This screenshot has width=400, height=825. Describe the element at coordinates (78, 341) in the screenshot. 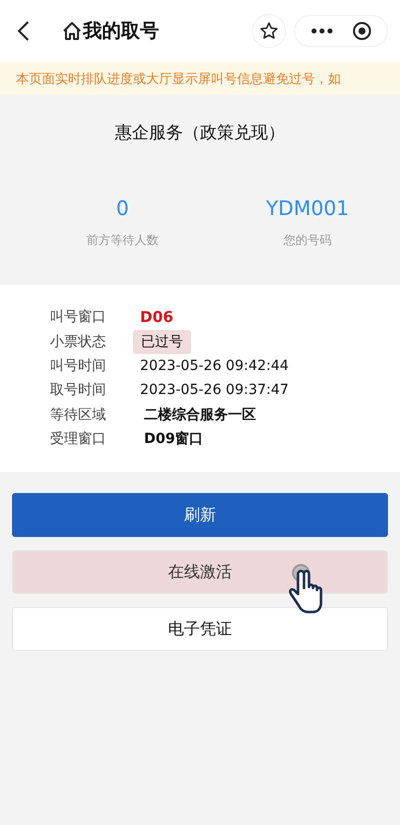

I see `detail-label: 小票状态` at that location.